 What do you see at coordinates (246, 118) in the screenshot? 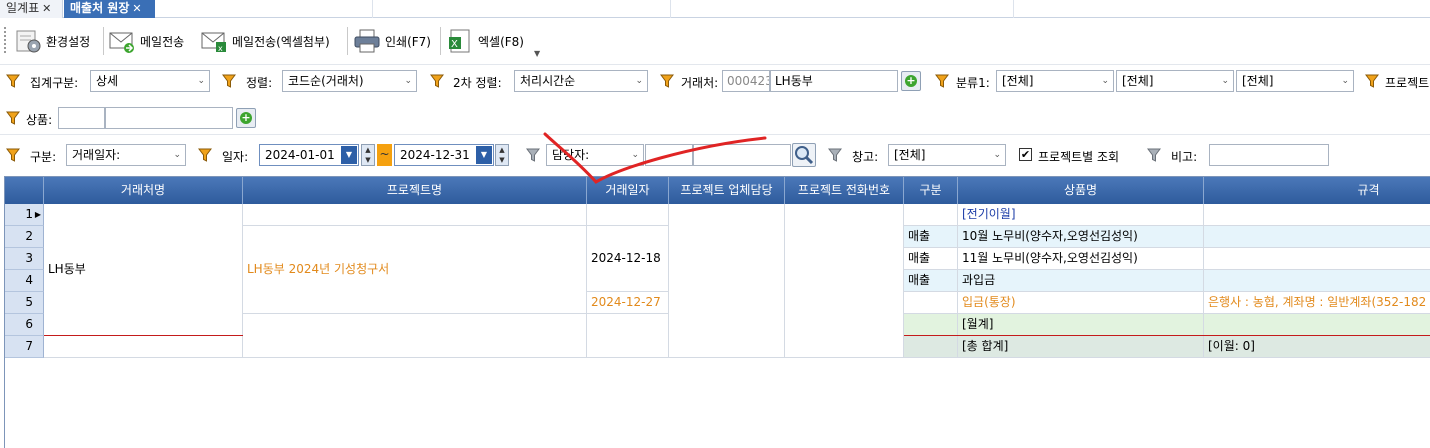
I see `product-search-button: +` at bounding box center [246, 118].